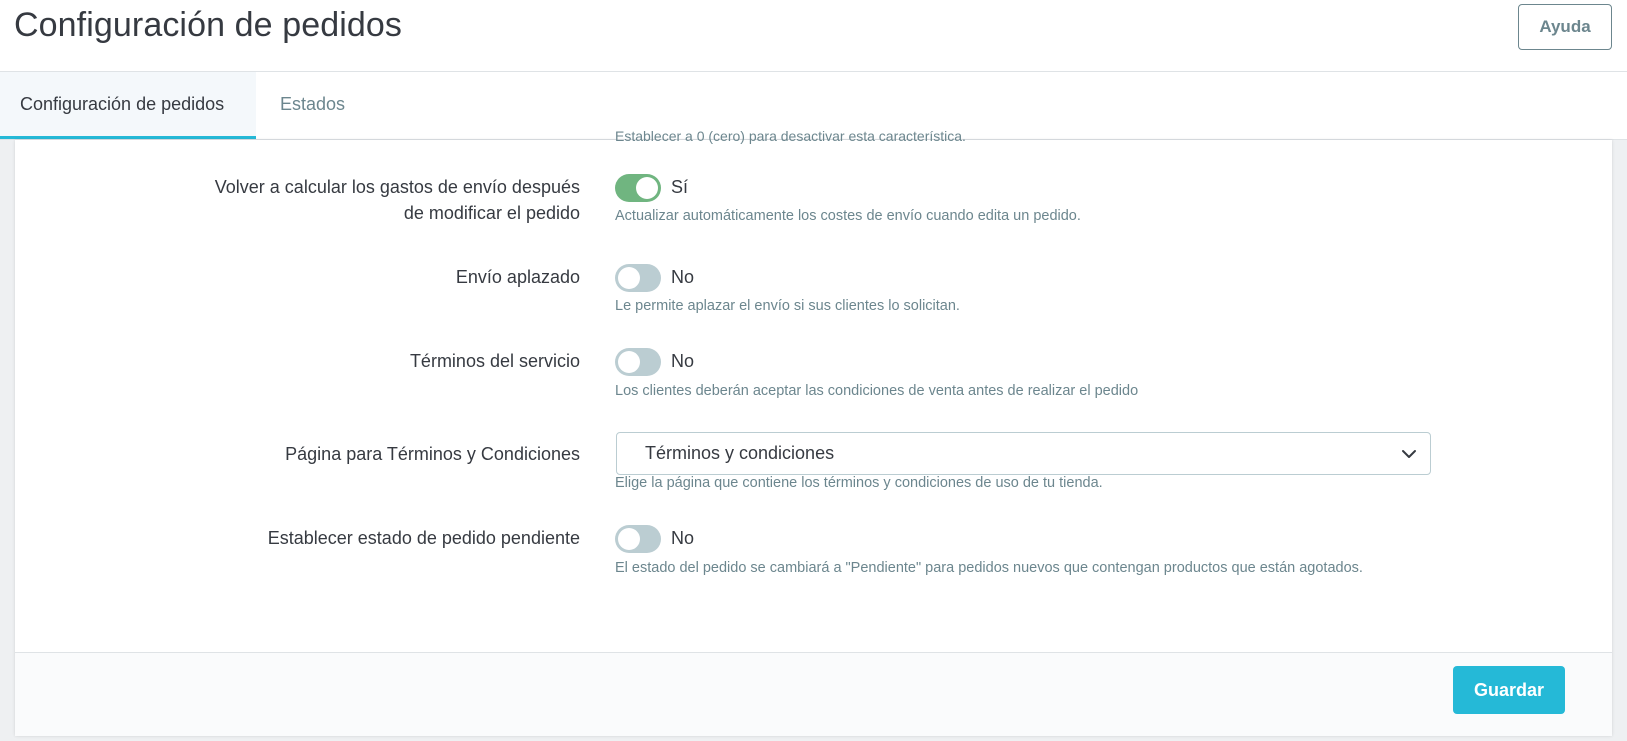  What do you see at coordinates (1509, 690) in the screenshot?
I see `save-button: Guardar` at bounding box center [1509, 690].